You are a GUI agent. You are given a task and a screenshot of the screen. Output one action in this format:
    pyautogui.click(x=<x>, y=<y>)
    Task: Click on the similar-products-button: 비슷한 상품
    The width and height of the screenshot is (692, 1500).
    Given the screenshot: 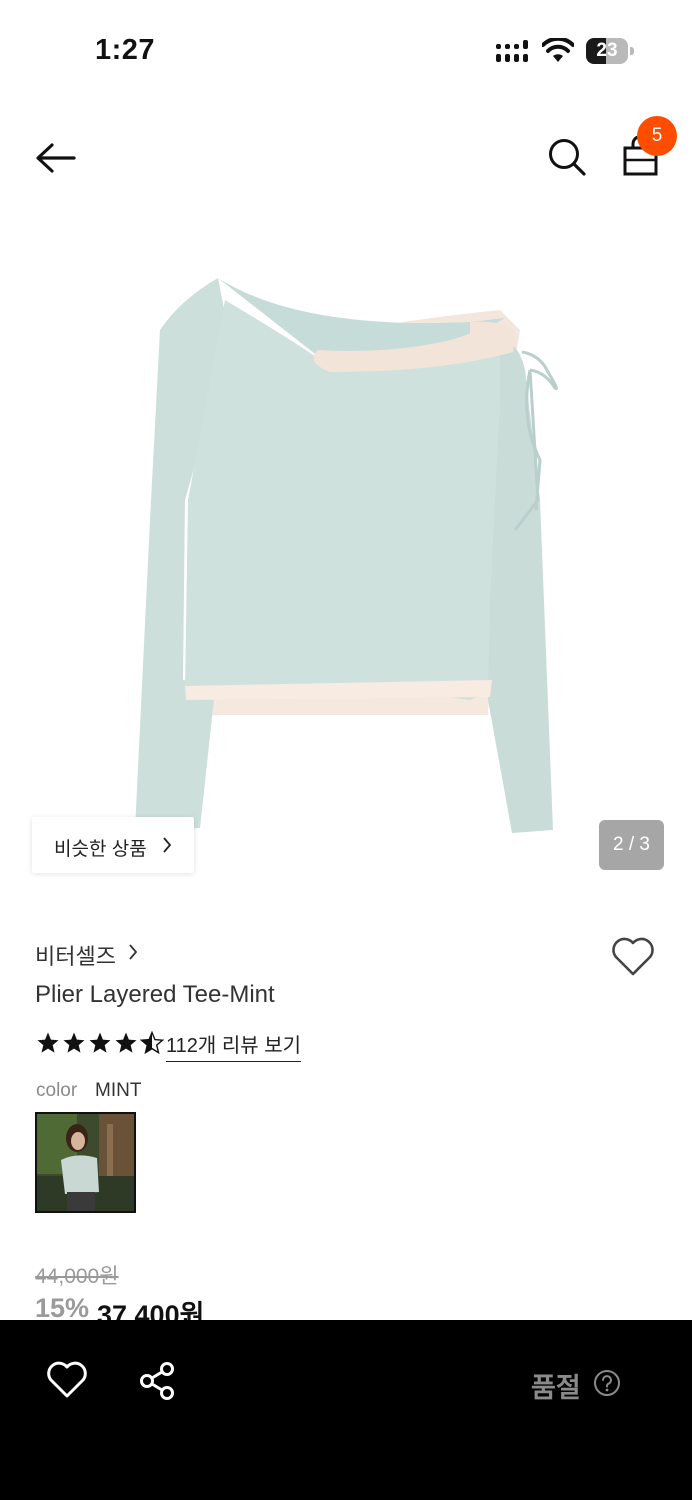 What is the action you would take?
    pyautogui.click(x=113, y=845)
    